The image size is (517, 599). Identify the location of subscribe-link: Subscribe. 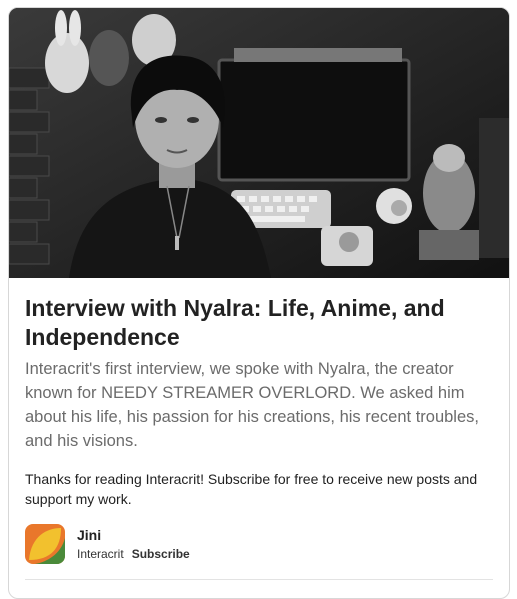
(161, 554).